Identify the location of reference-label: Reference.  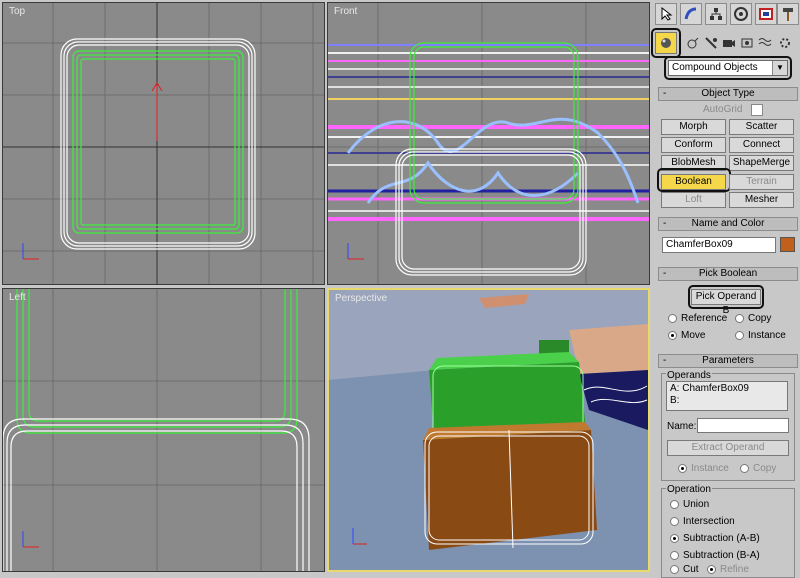
(704, 318).